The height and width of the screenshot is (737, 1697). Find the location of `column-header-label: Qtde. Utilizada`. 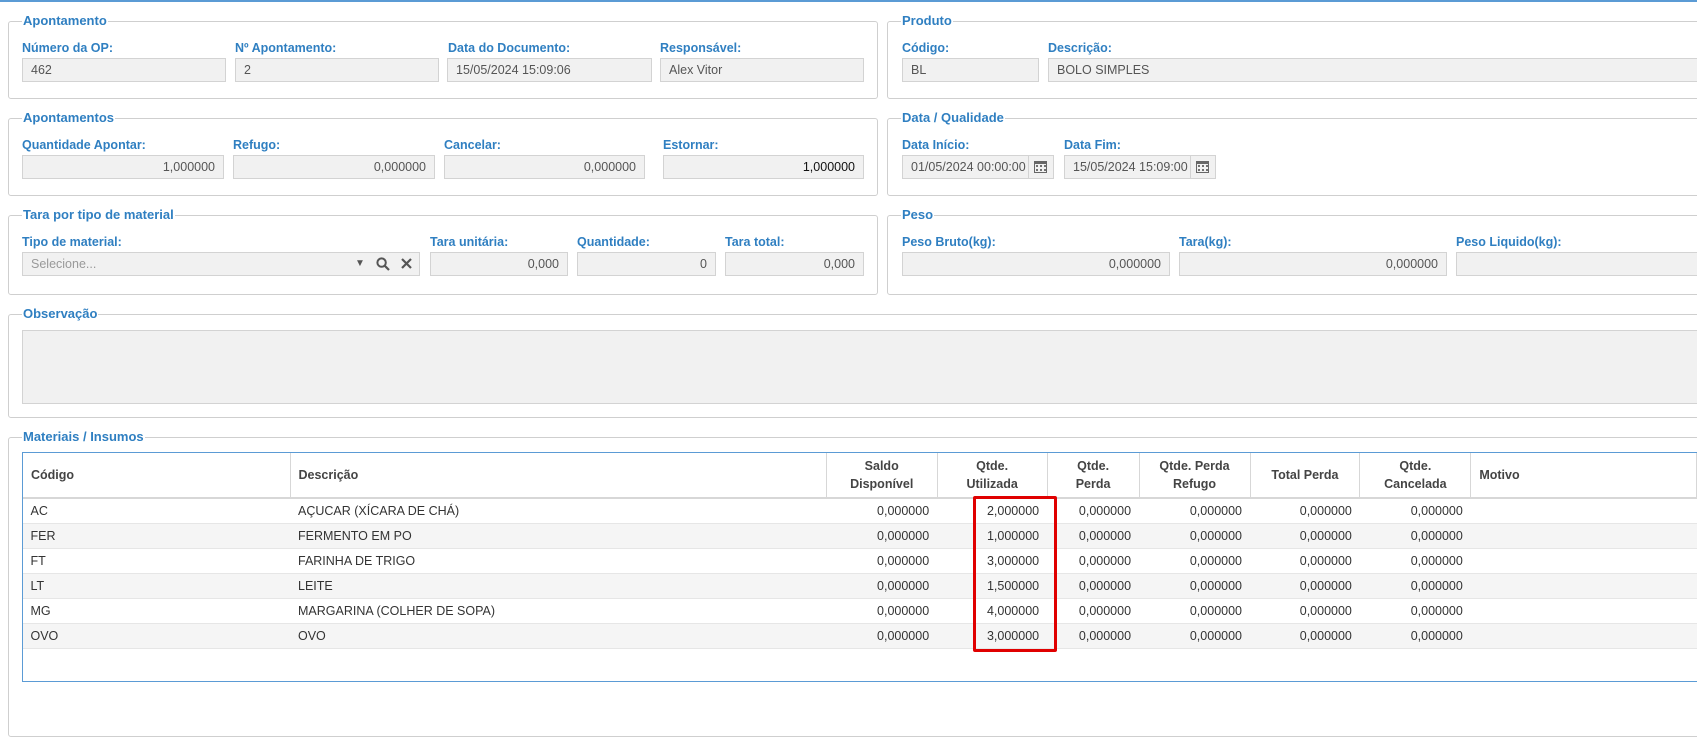

column-header-label: Qtde. Utilizada is located at coordinates (992, 474).